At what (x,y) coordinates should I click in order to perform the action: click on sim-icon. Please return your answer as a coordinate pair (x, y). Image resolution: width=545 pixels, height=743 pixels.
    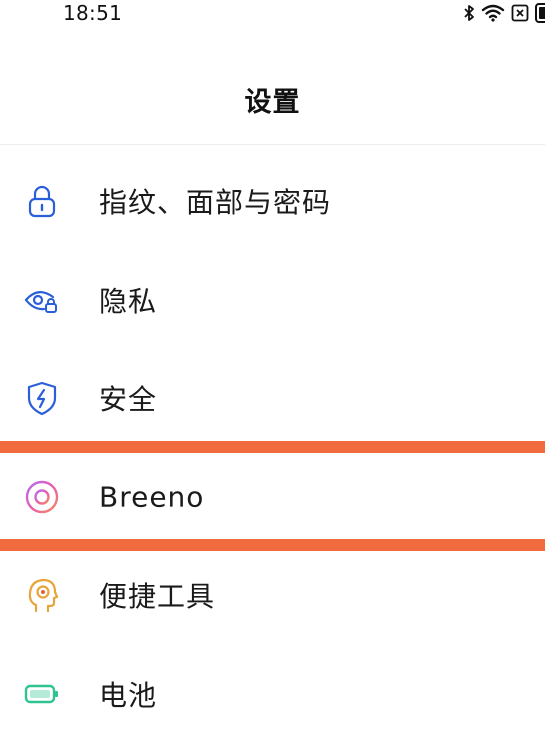
    Looking at the image, I should click on (520, 13).